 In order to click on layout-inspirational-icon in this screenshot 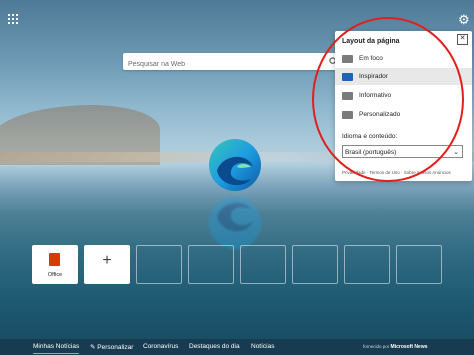, I will do `click(347, 76)`.